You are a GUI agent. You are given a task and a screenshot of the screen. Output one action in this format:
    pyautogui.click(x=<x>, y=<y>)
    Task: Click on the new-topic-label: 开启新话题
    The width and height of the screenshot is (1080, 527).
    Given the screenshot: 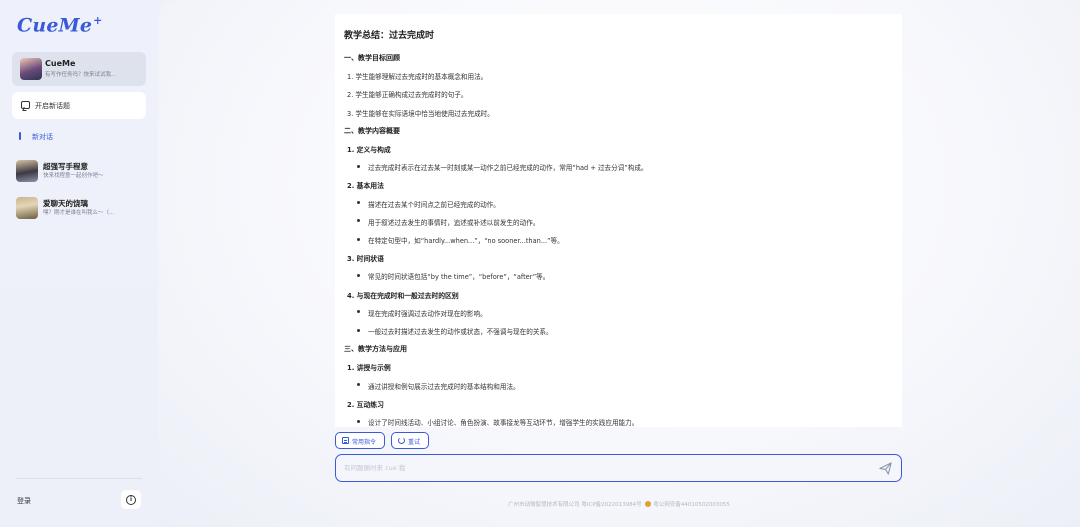 What is the action you would take?
    pyautogui.click(x=52, y=106)
    